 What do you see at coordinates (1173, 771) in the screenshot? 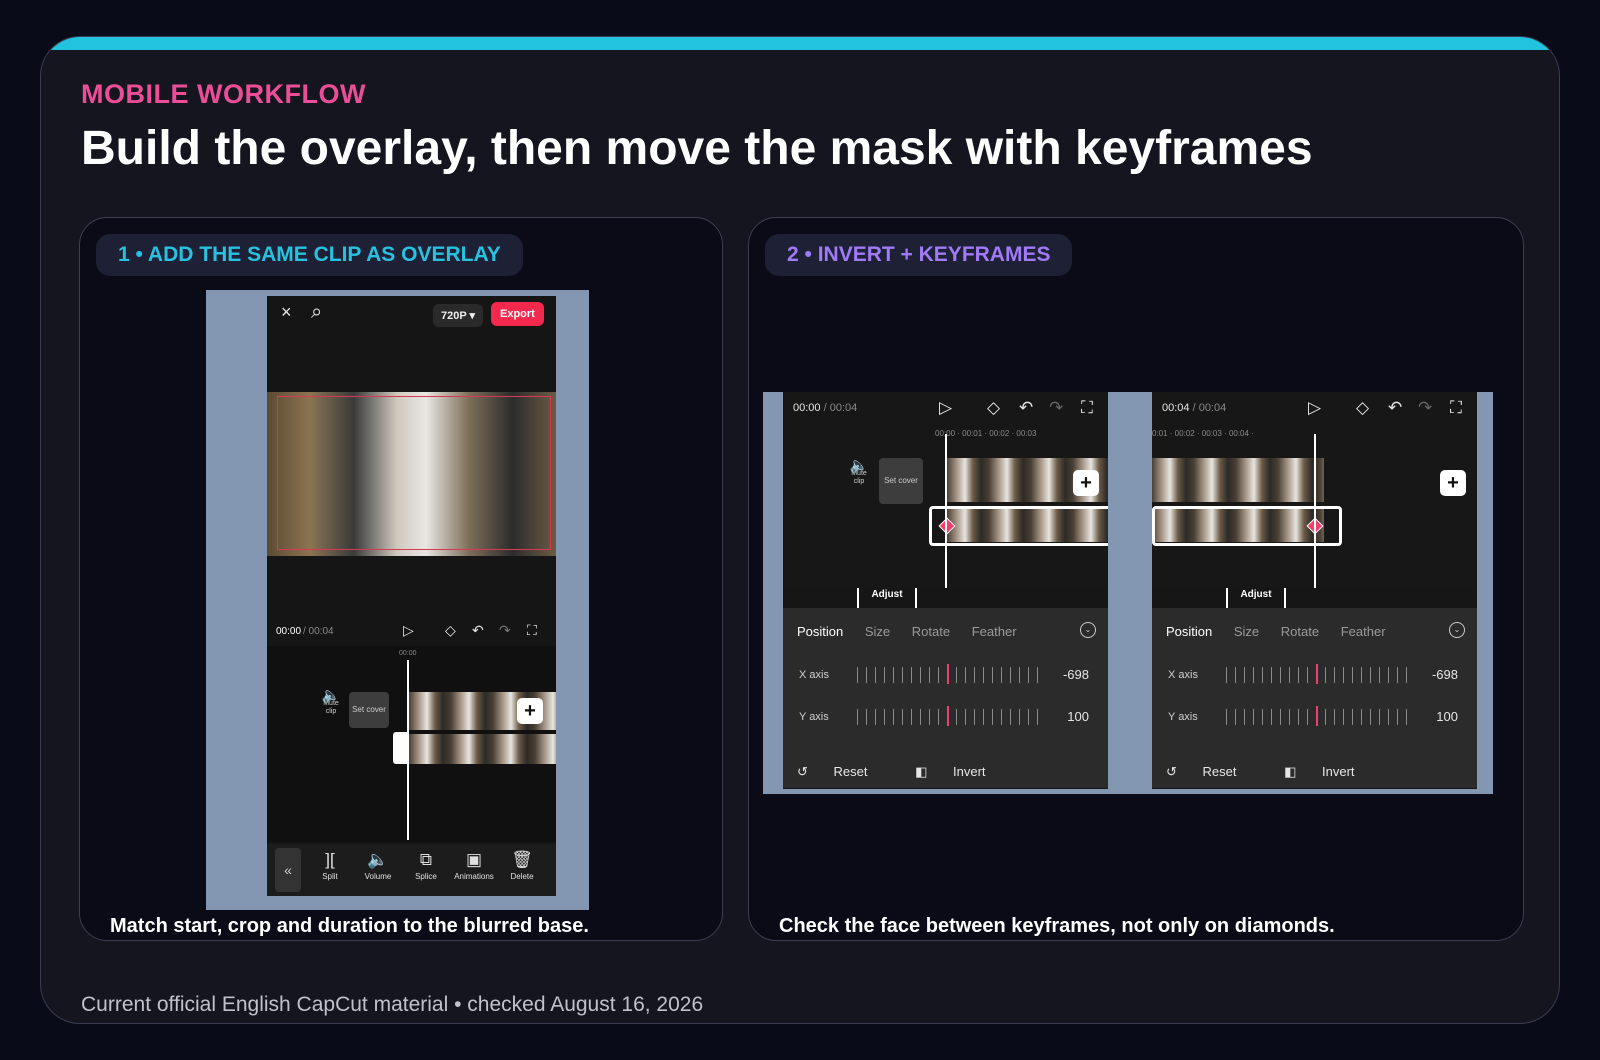
I see `reset-icon: ↺` at bounding box center [1173, 771].